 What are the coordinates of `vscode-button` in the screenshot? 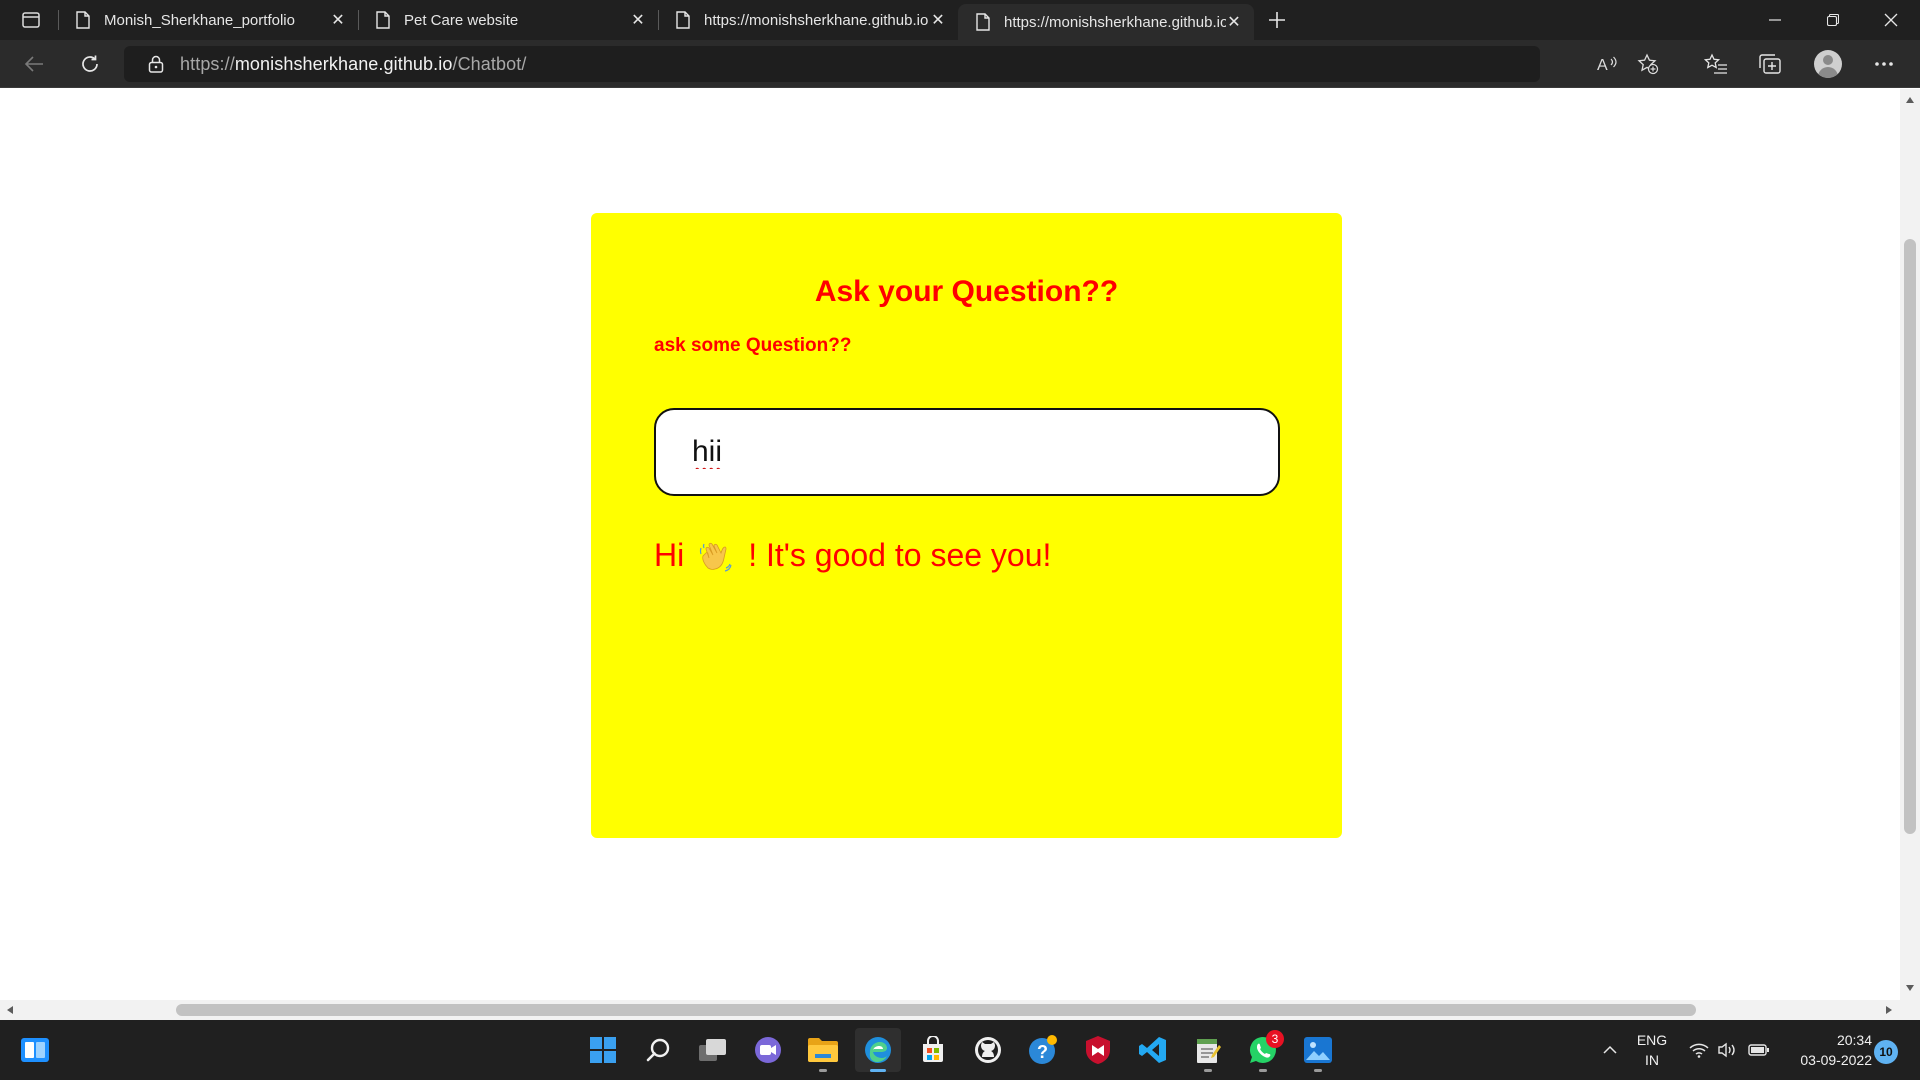 It's located at (1153, 1050).